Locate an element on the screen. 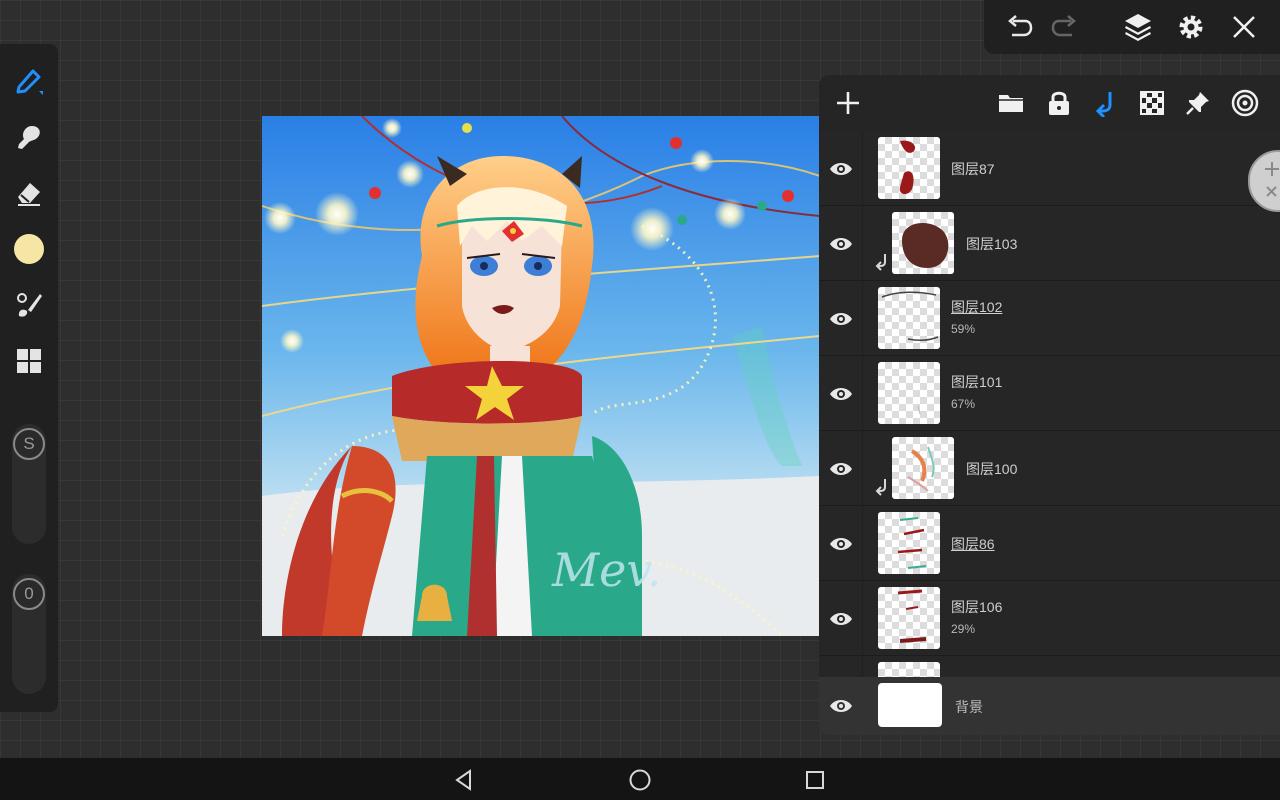 Image resolution: width=1280 pixels, height=800 pixels. zoom-plus-minus-icon is located at coordinates (1272, 179).